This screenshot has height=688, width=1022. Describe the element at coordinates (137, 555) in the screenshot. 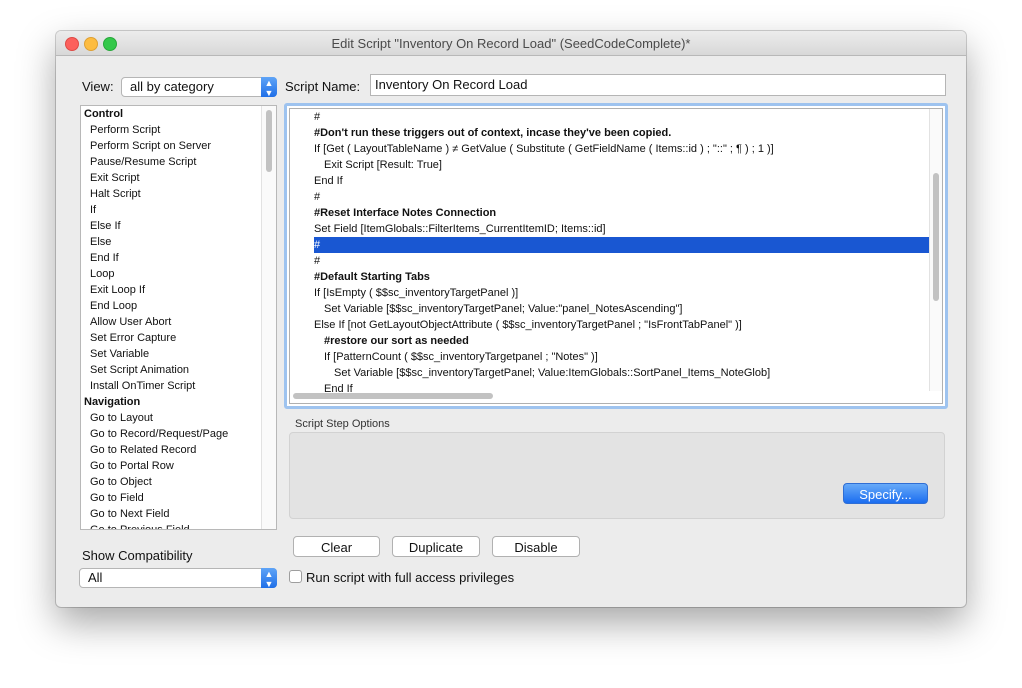

I see `show-compatibility-label: Show Compatibility` at that location.